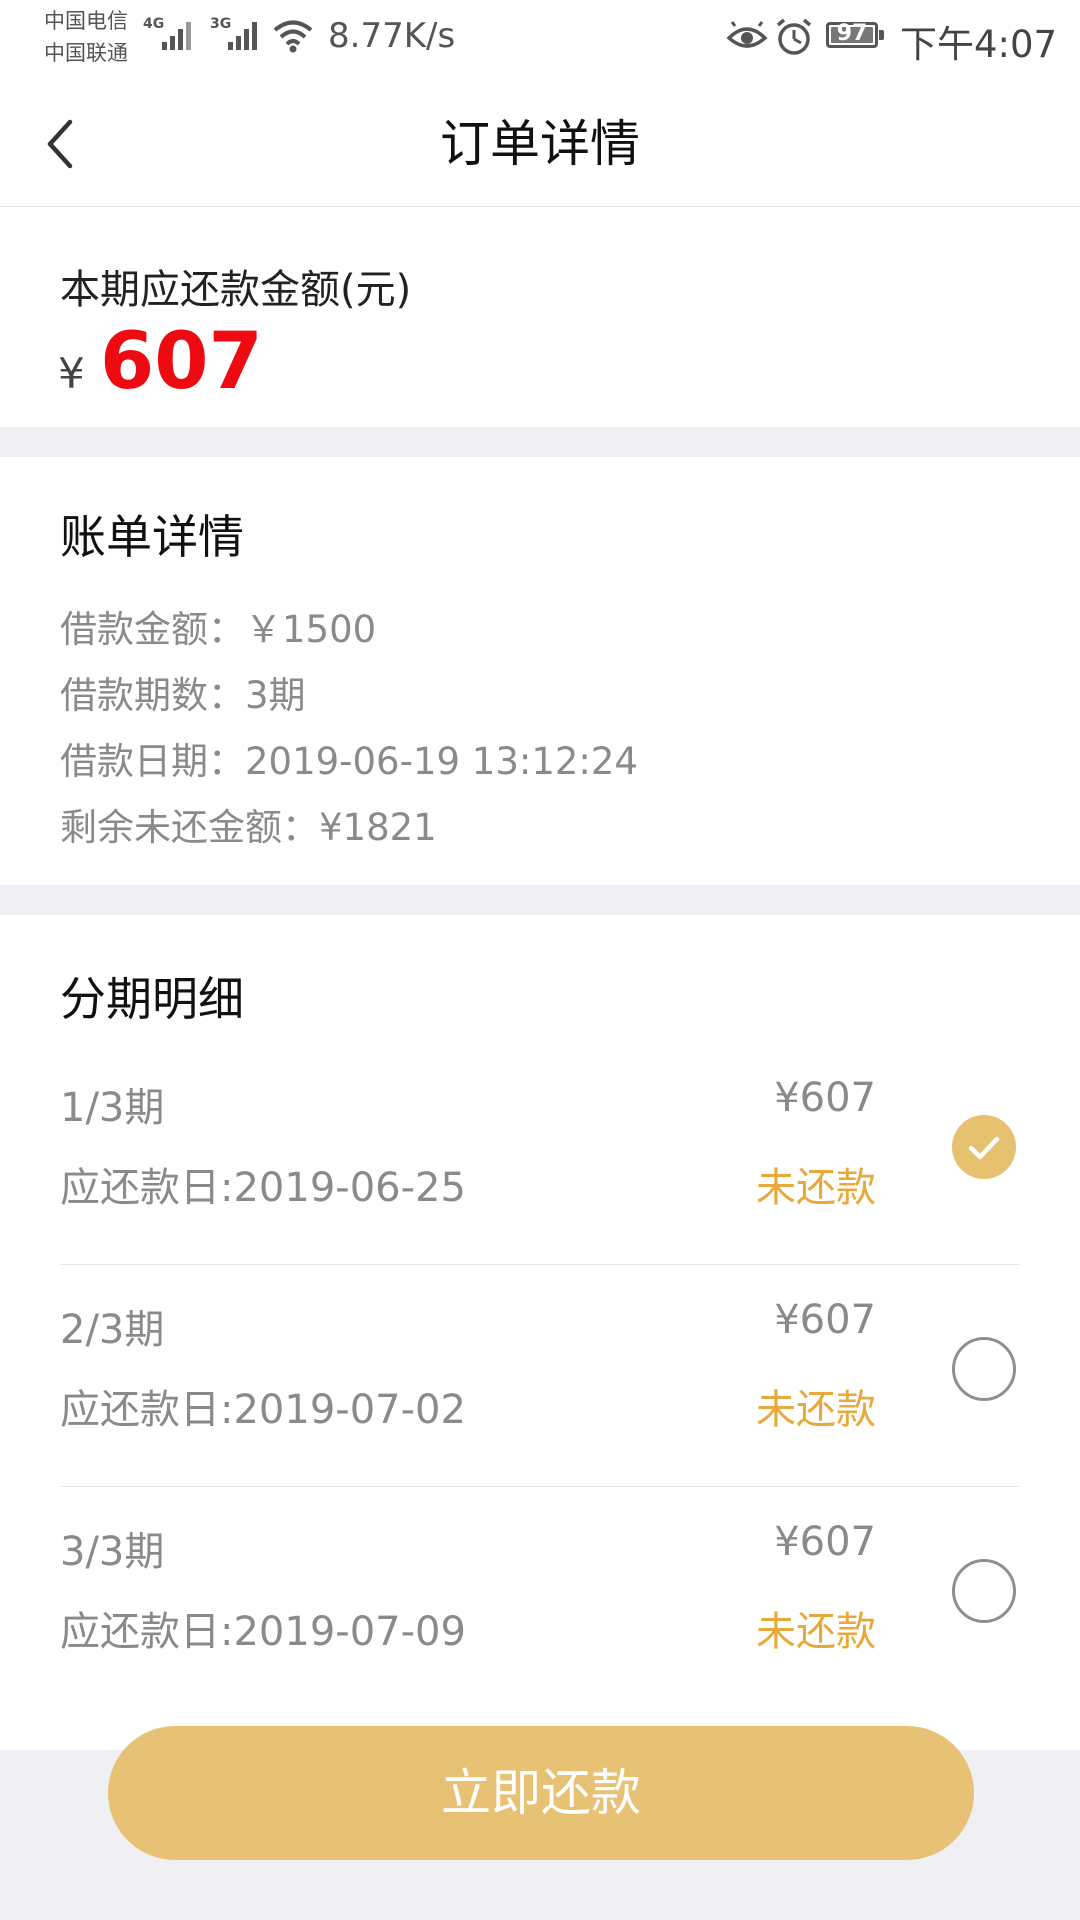 This screenshot has height=1920, width=1080. What do you see at coordinates (86, 21) in the screenshot?
I see `carrier-name-1: 中国电信` at bounding box center [86, 21].